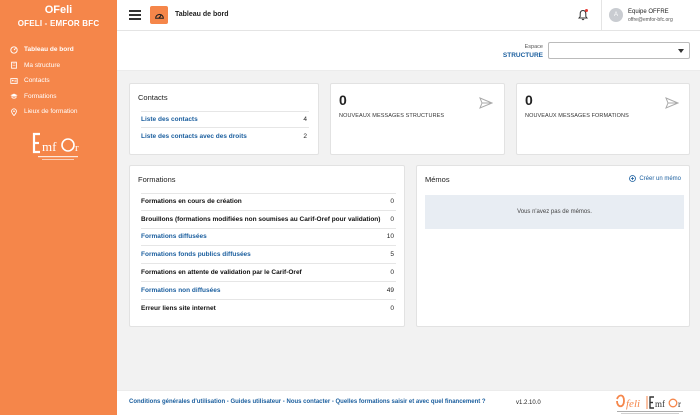 This screenshot has width=700, height=415. I want to click on messages-formations-label: NOUVEAUX MESSAGES FORMATIONS, so click(577, 116).